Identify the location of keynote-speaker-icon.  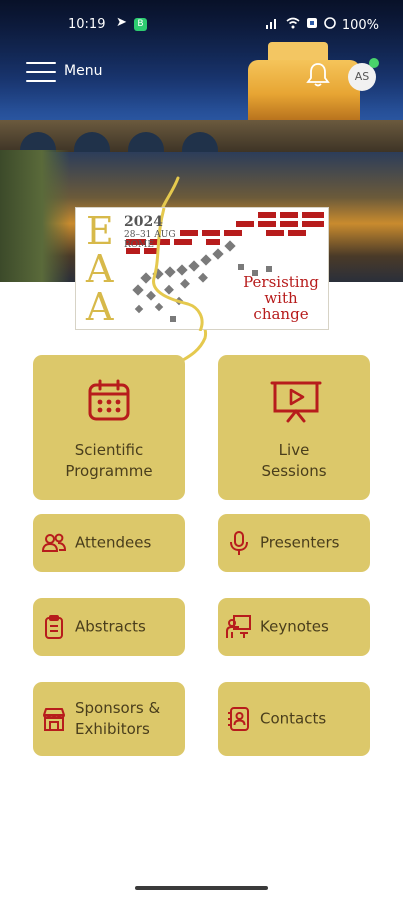
(239, 627).